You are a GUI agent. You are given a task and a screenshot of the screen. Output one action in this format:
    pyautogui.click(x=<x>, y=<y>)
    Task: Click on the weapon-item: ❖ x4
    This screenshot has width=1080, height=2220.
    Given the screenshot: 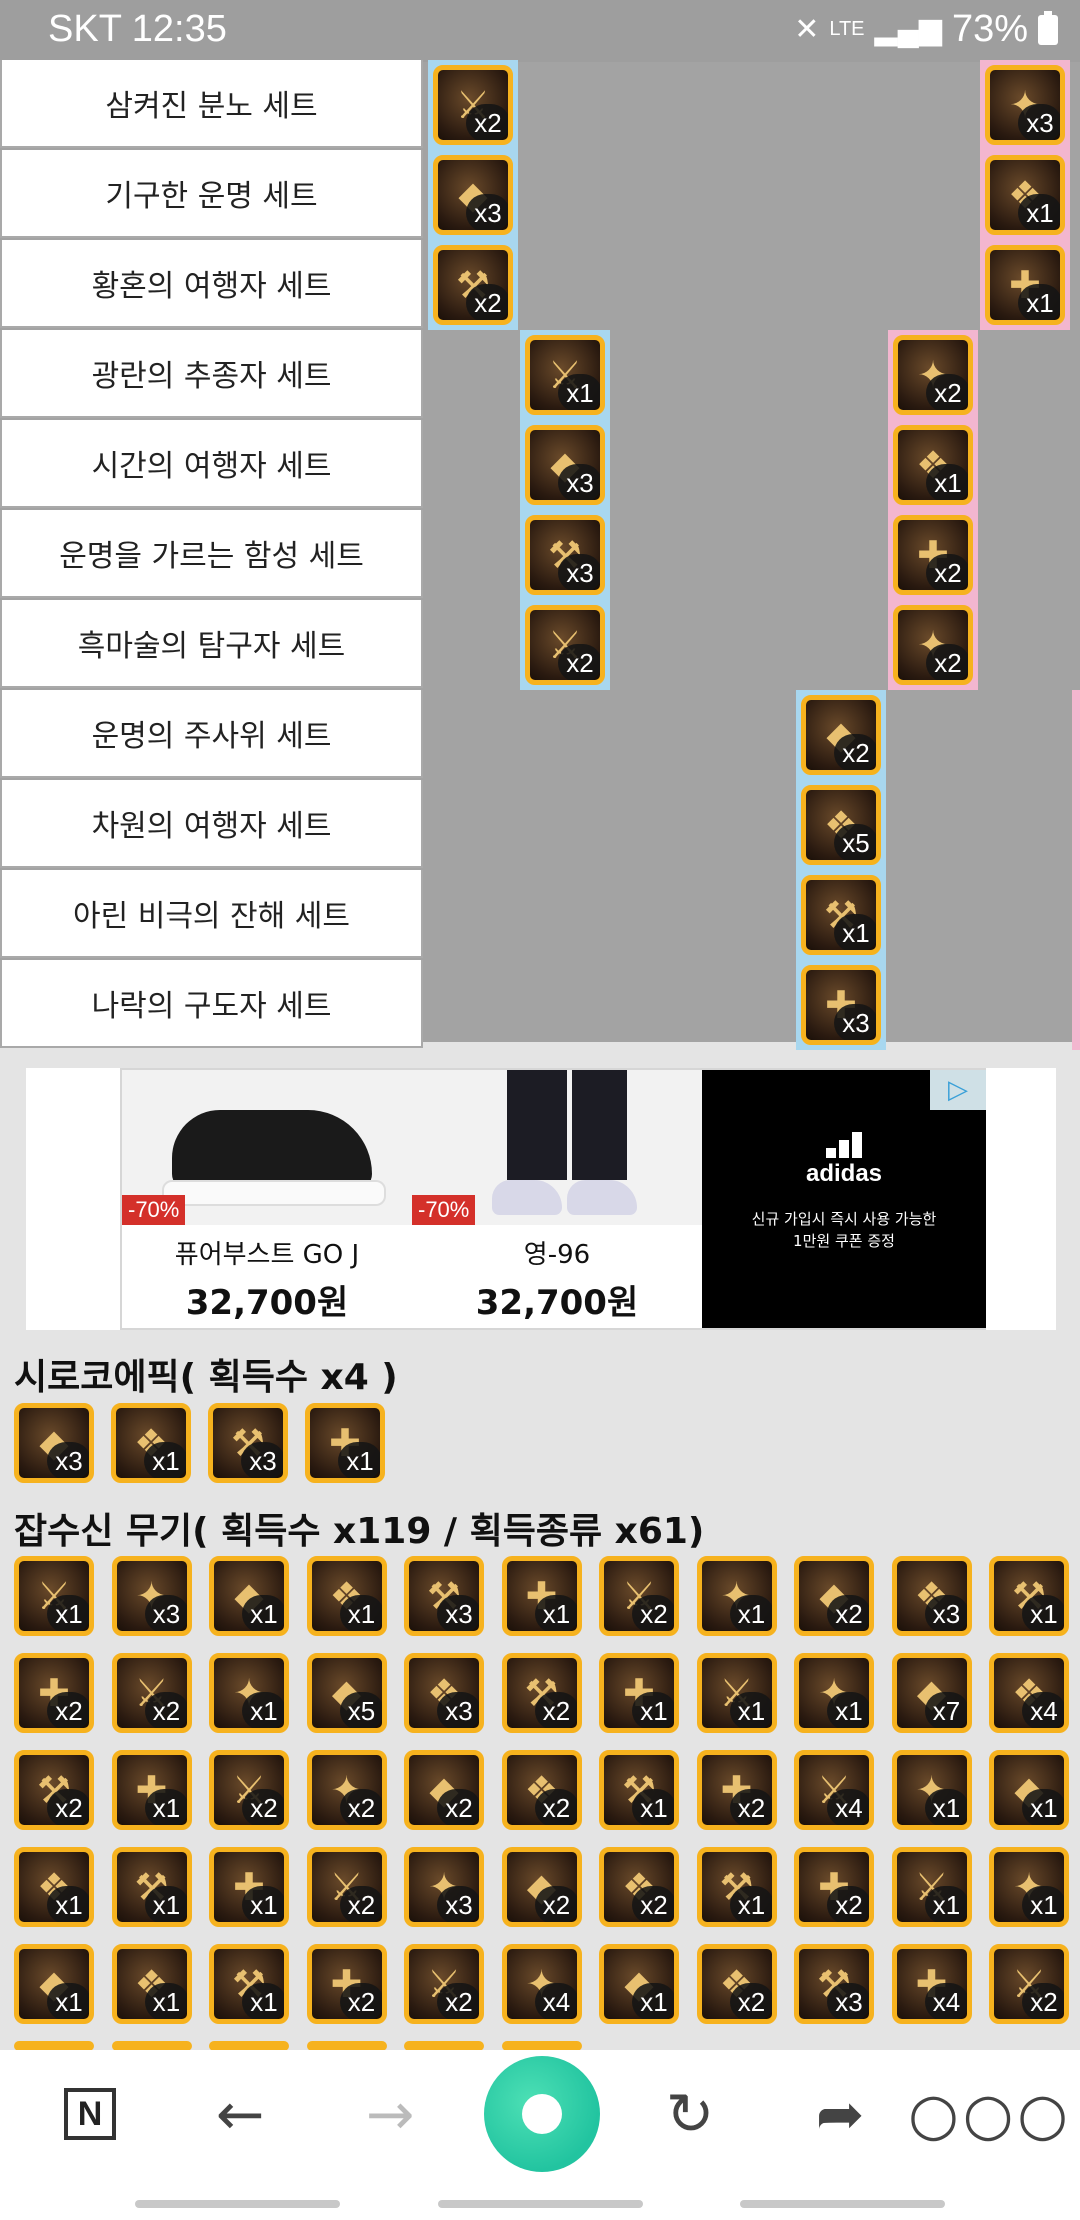 What is the action you would take?
    pyautogui.click(x=1029, y=1693)
    